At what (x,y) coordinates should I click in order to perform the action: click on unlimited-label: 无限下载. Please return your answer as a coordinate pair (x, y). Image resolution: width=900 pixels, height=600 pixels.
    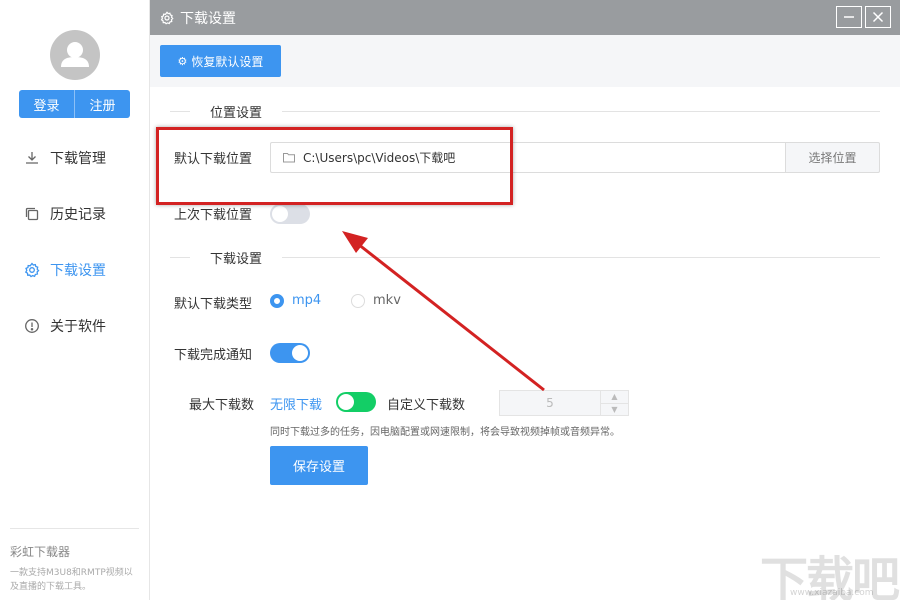
    Looking at the image, I should click on (296, 403).